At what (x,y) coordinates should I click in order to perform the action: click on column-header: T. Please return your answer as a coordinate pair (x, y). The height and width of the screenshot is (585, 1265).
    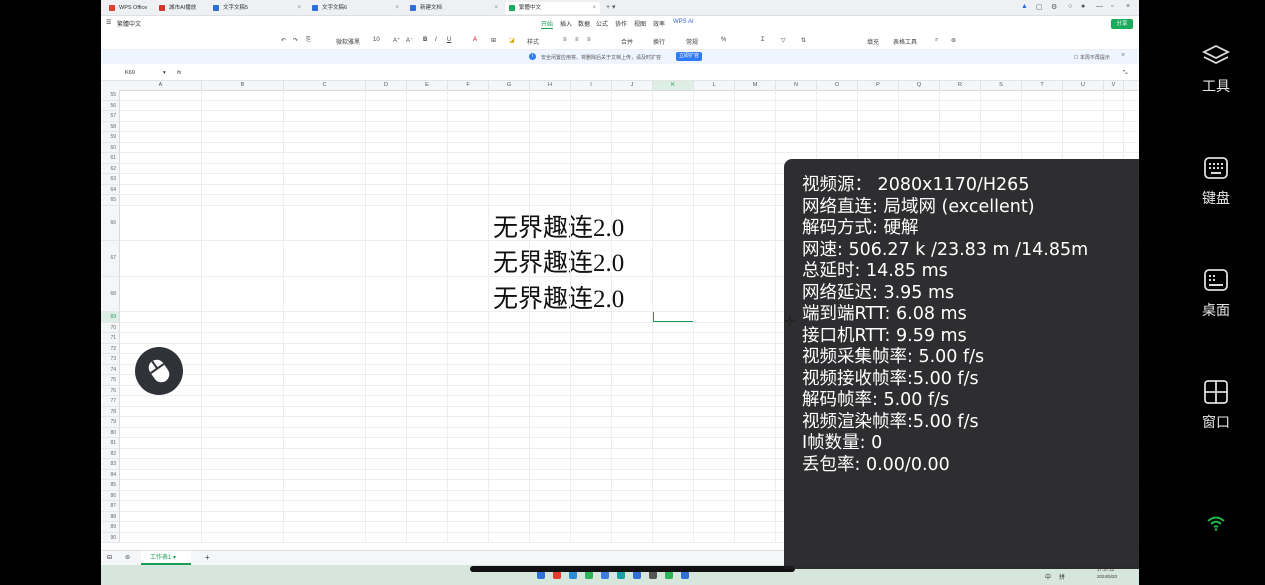
    Looking at the image, I should click on (1042, 85).